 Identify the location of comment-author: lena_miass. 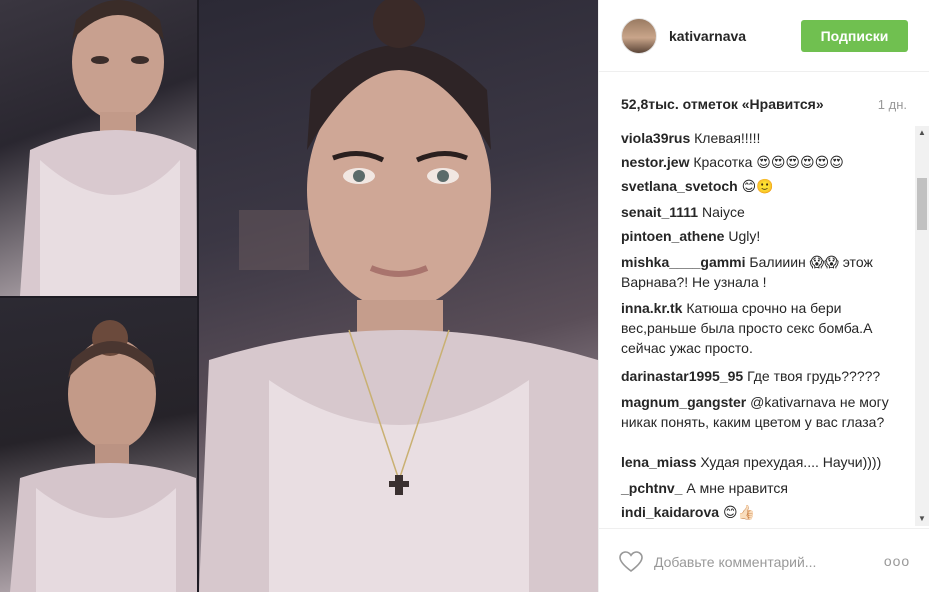
(659, 462).